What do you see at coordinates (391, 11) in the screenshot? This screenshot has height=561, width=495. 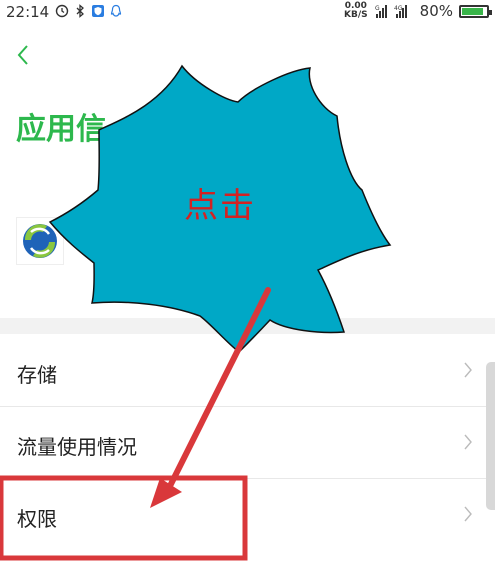 I see `signal-icon: G 4G` at bounding box center [391, 11].